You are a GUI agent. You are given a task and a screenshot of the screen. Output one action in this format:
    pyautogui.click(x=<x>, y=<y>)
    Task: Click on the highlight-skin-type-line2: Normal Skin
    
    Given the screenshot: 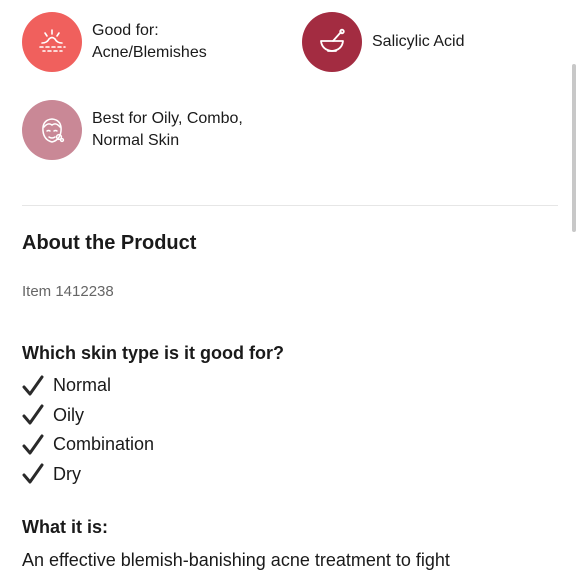 What is the action you would take?
    pyautogui.click(x=136, y=140)
    